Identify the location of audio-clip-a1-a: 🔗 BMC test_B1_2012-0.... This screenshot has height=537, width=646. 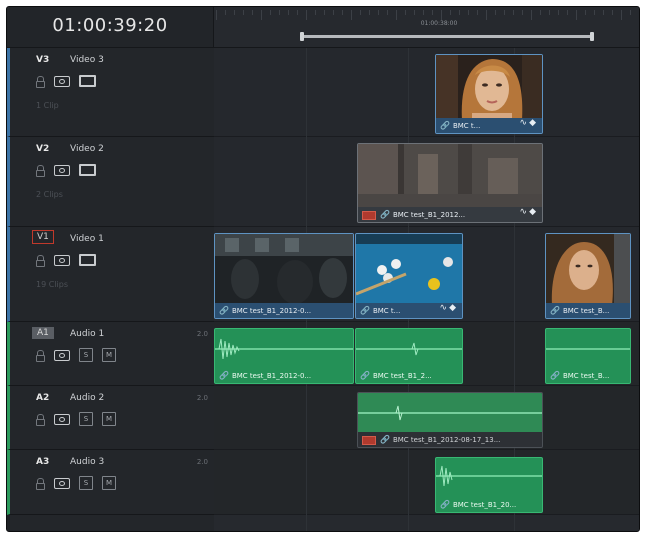
(284, 356).